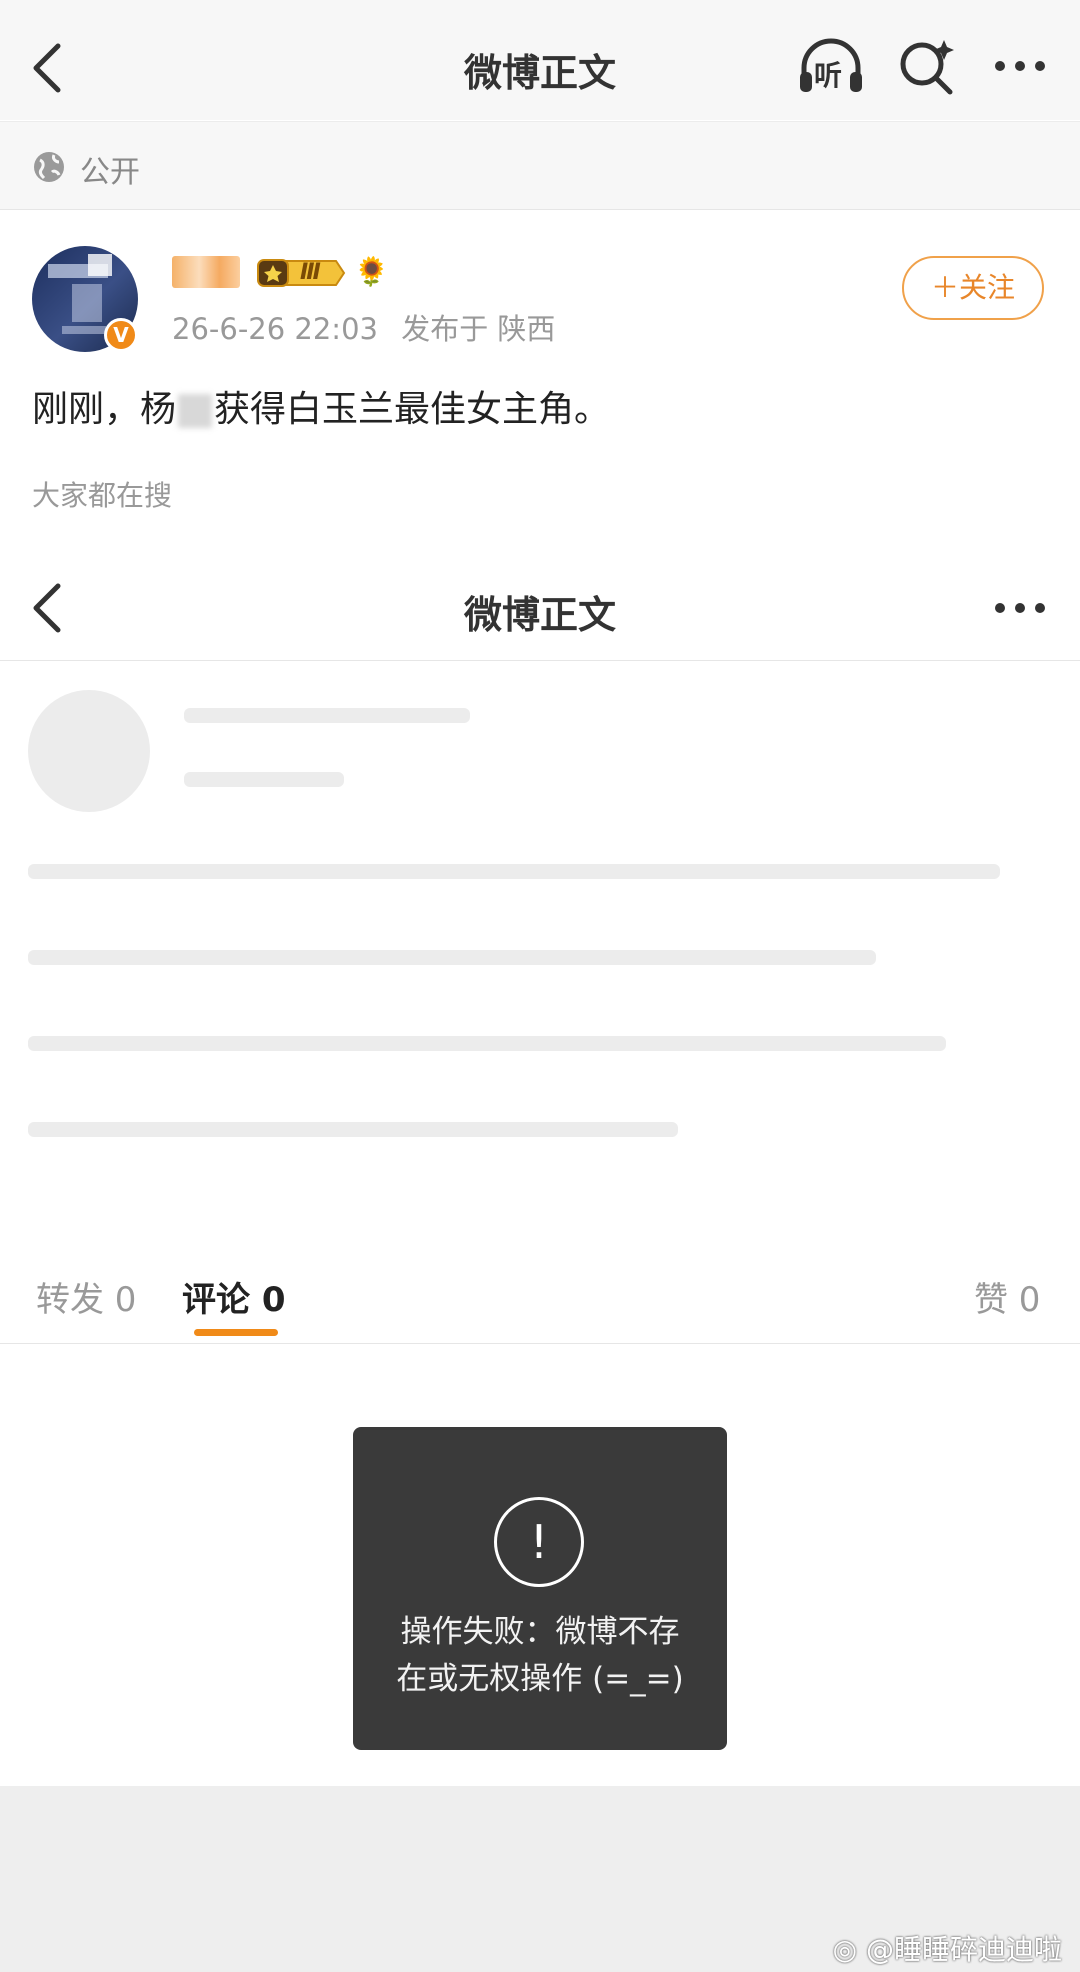  I want to click on weibo-logo-icon: ◎, so click(845, 1949).